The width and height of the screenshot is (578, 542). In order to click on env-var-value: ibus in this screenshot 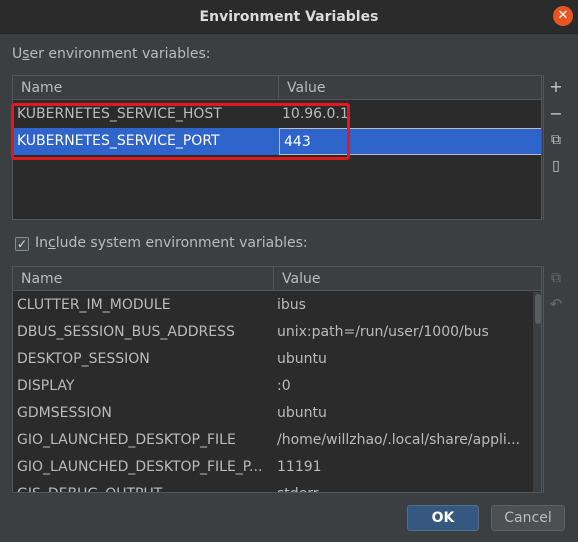, I will do `click(403, 305)`.